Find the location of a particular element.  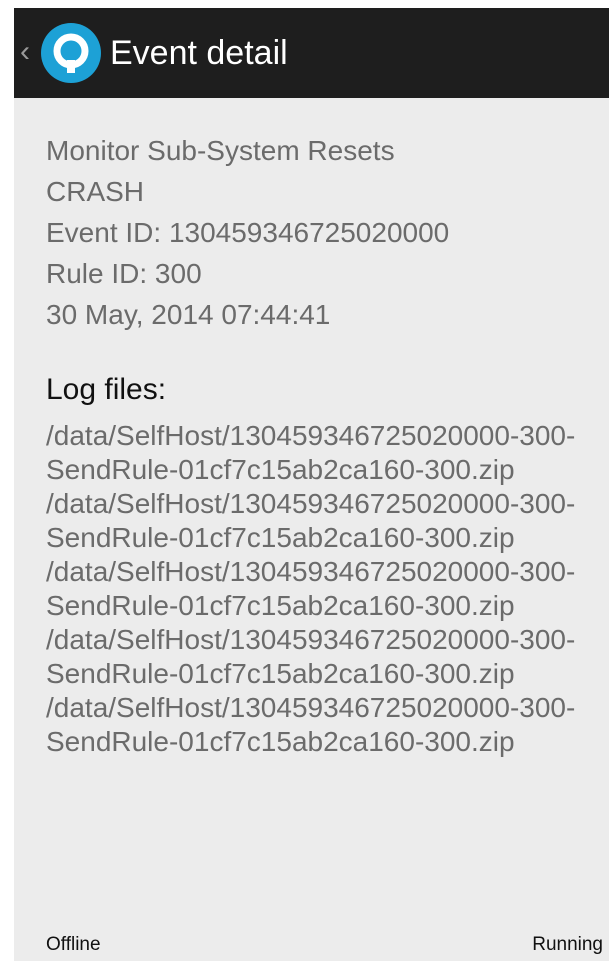

chevron-left-icon: ‹ is located at coordinates (25, 52).